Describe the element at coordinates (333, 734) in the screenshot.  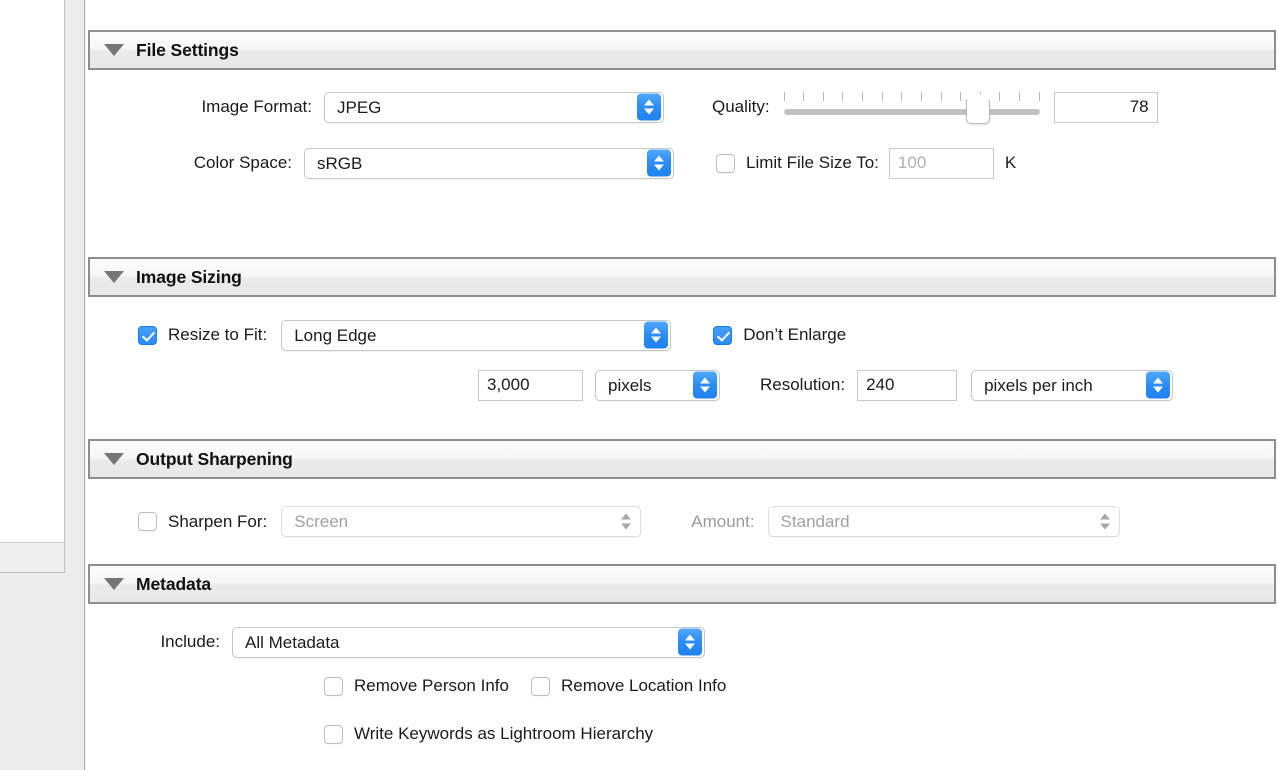
I see `write-keywords-checkbox` at that location.